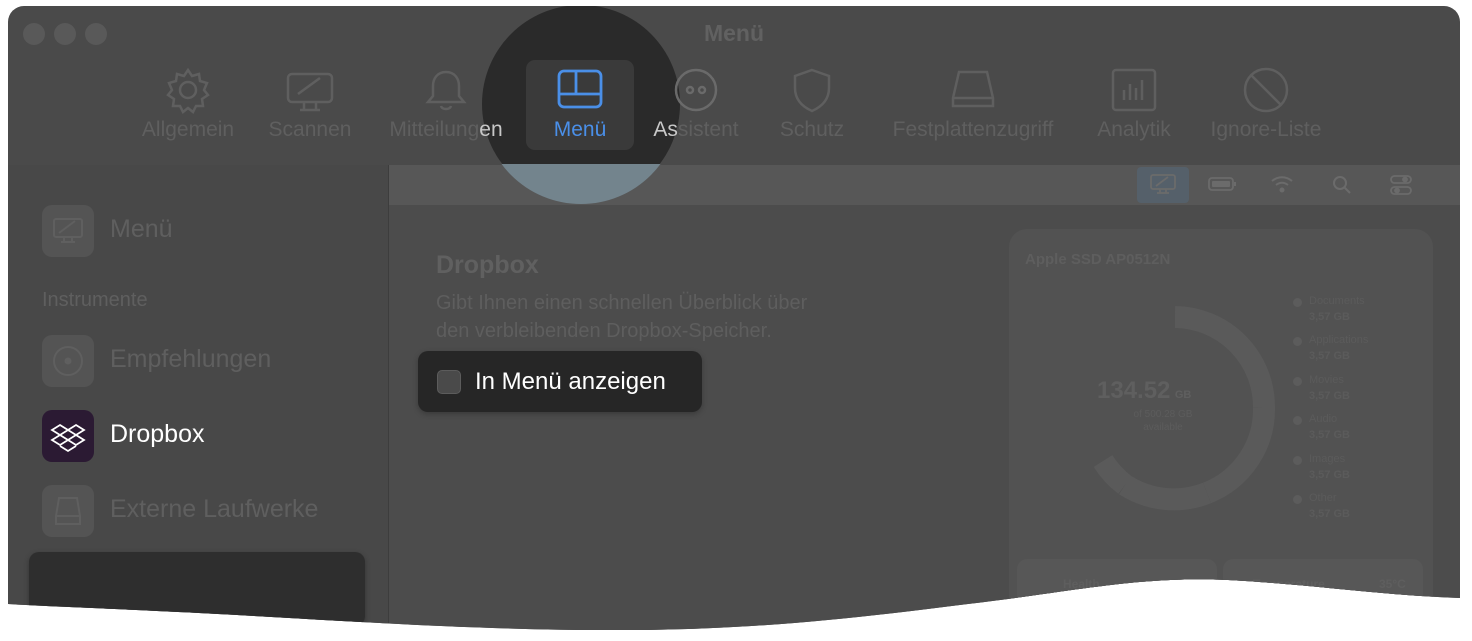 The image size is (1472, 641). I want to click on tab-ignore-liste: Ignore-Liste, so click(1266, 111).